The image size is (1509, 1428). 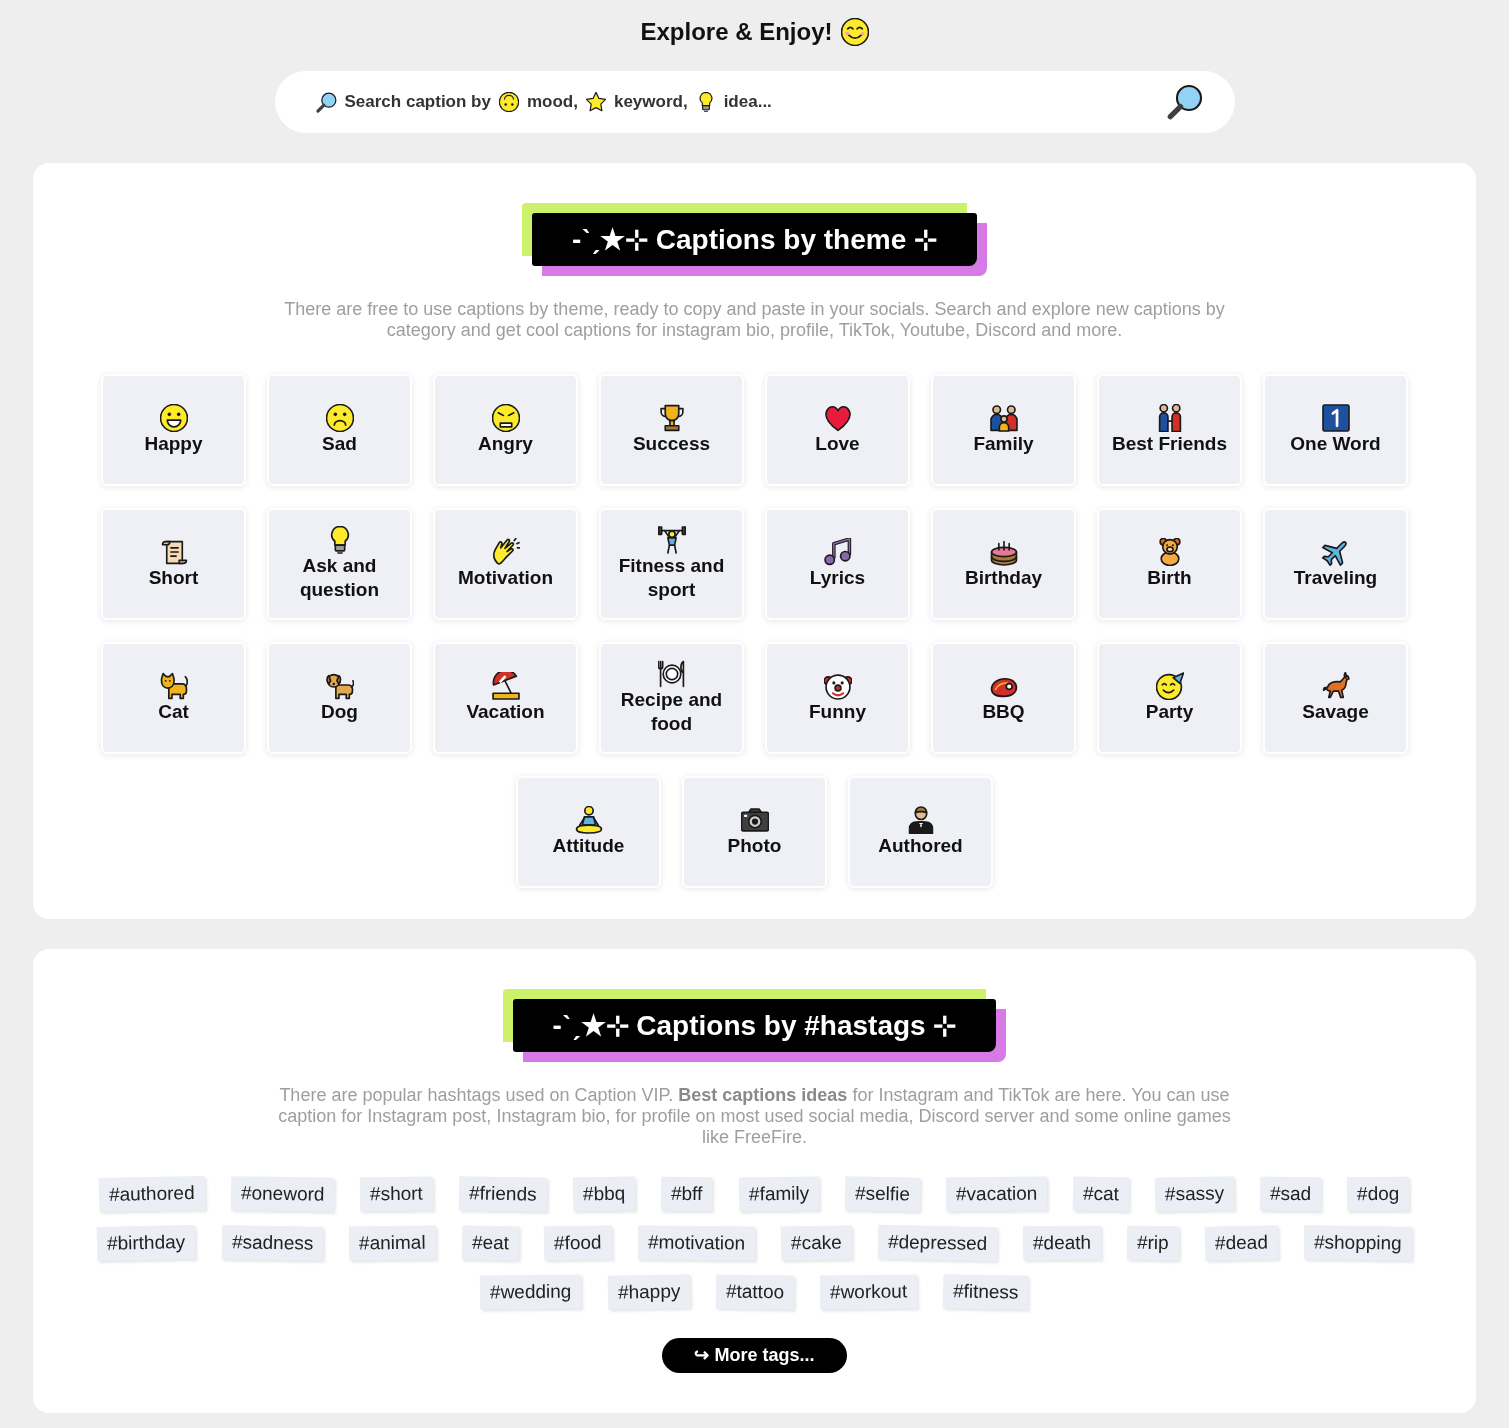 What do you see at coordinates (1003, 418) in the screenshot?
I see `family-icon` at bounding box center [1003, 418].